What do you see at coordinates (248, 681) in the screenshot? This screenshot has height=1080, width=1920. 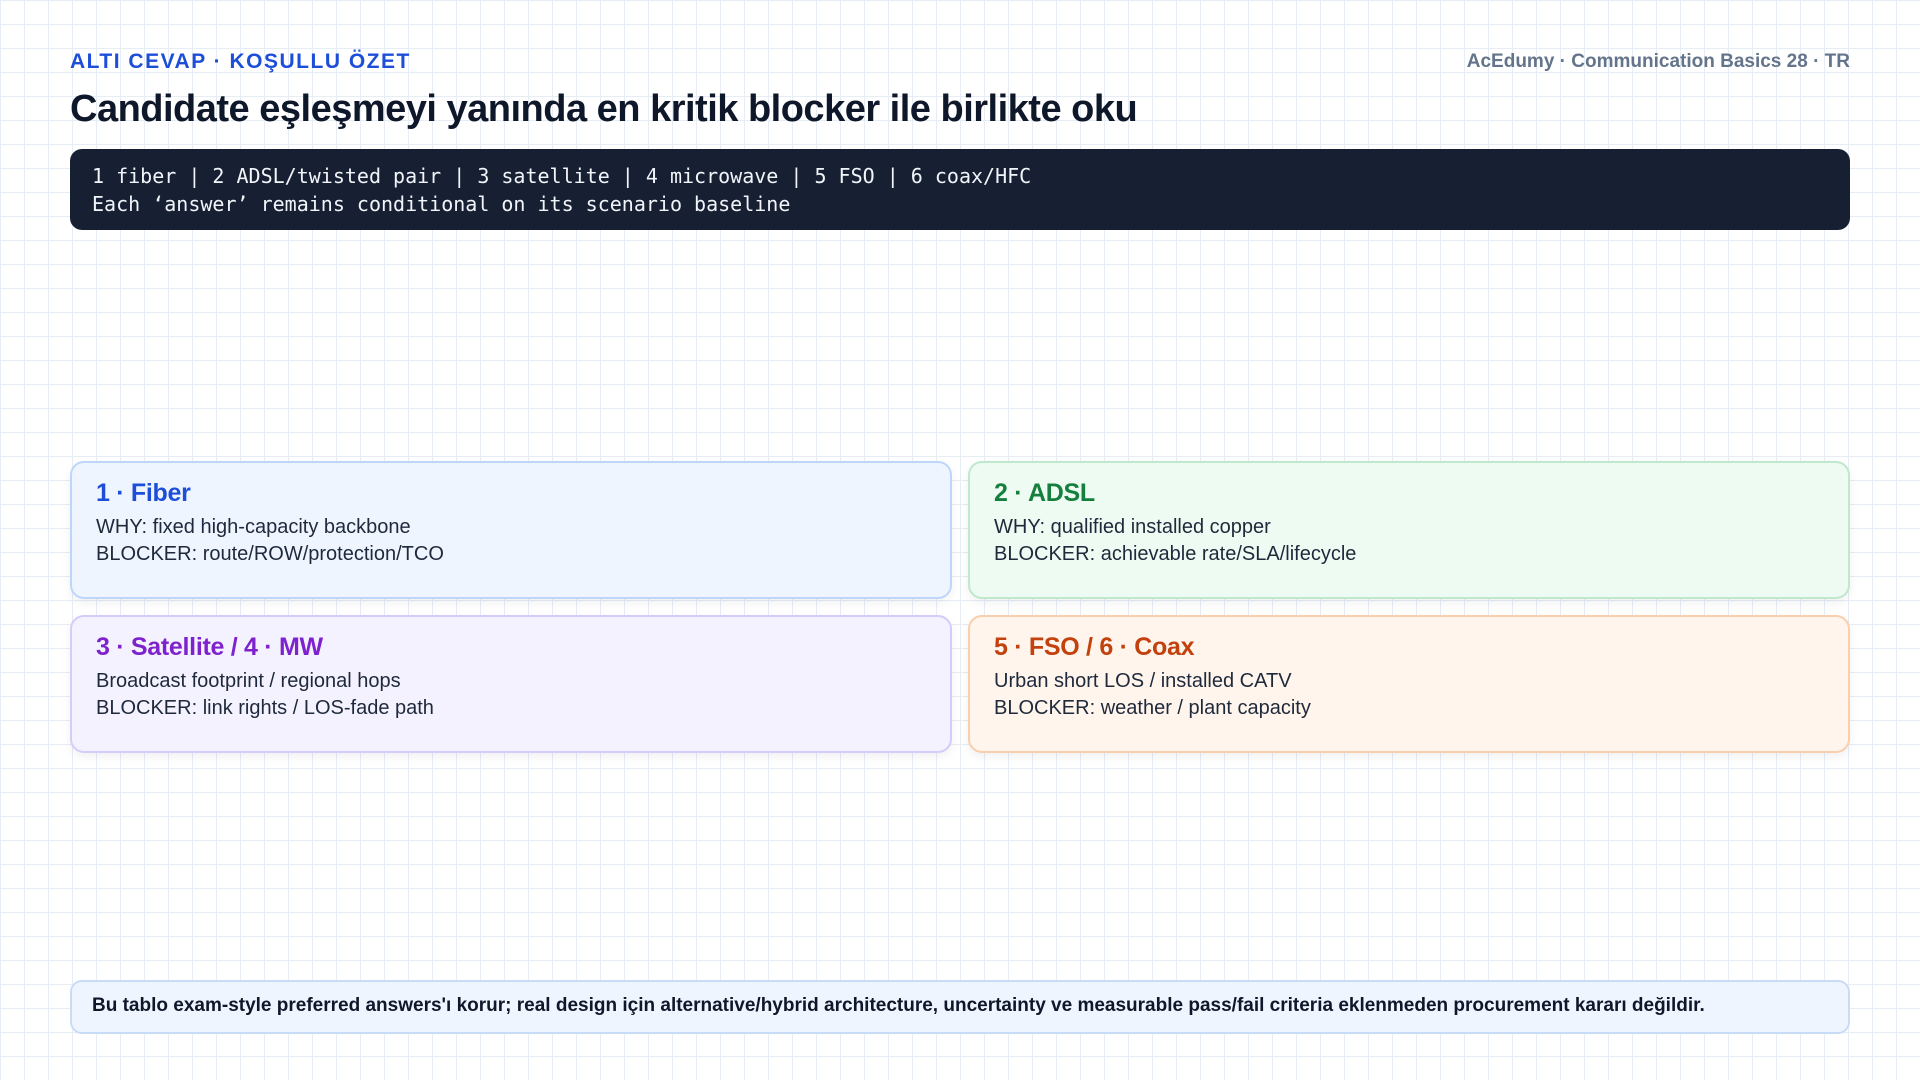 I see `card-description: Broadcast footprint / regional hops` at bounding box center [248, 681].